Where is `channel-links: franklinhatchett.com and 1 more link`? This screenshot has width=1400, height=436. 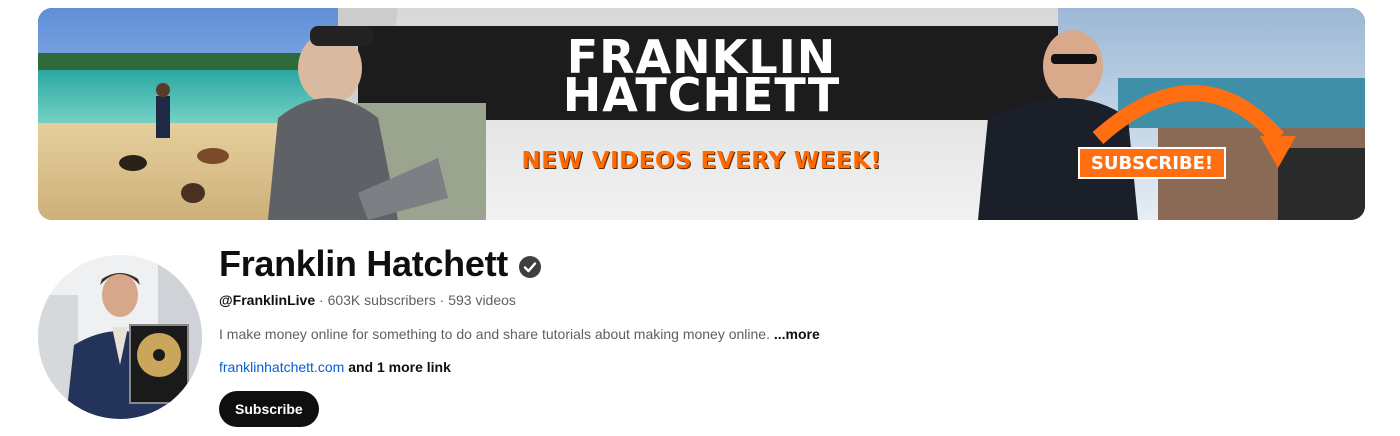
channel-links: franklinhatchett.com and 1 more link is located at coordinates (335, 367).